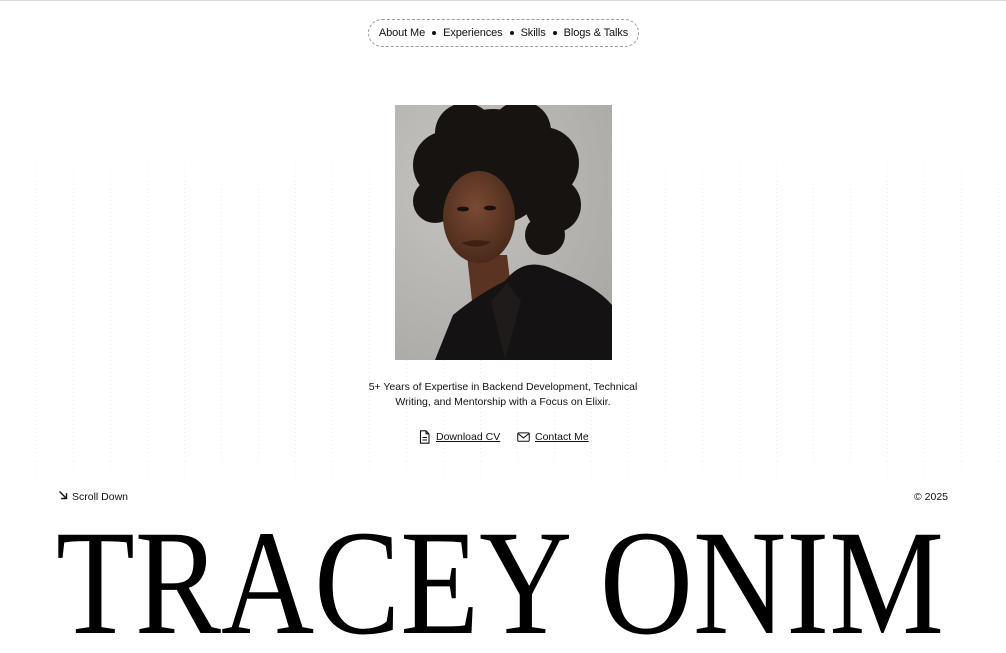 The width and height of the screenshot is (1006, 653). Describe the element at coordinates (596, 33) in the screenshot. I see `nav-item-blogs-talks: Blogs & Talks` at that location.